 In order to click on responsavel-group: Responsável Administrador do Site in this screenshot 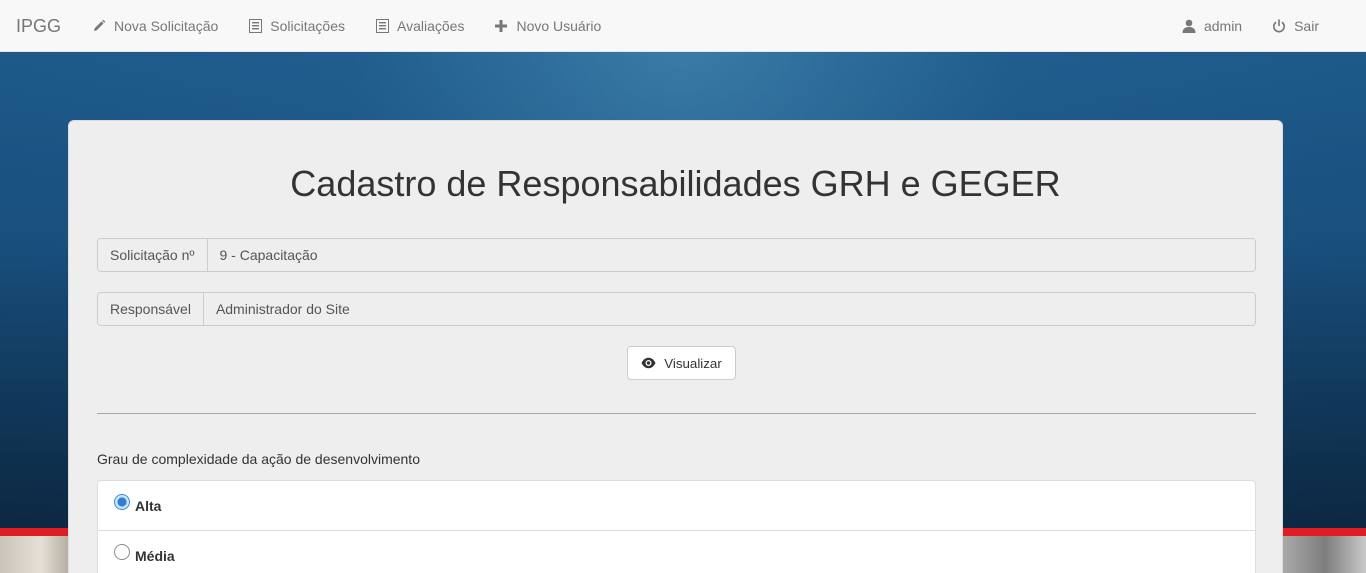, I will do `click(676, 309)`.